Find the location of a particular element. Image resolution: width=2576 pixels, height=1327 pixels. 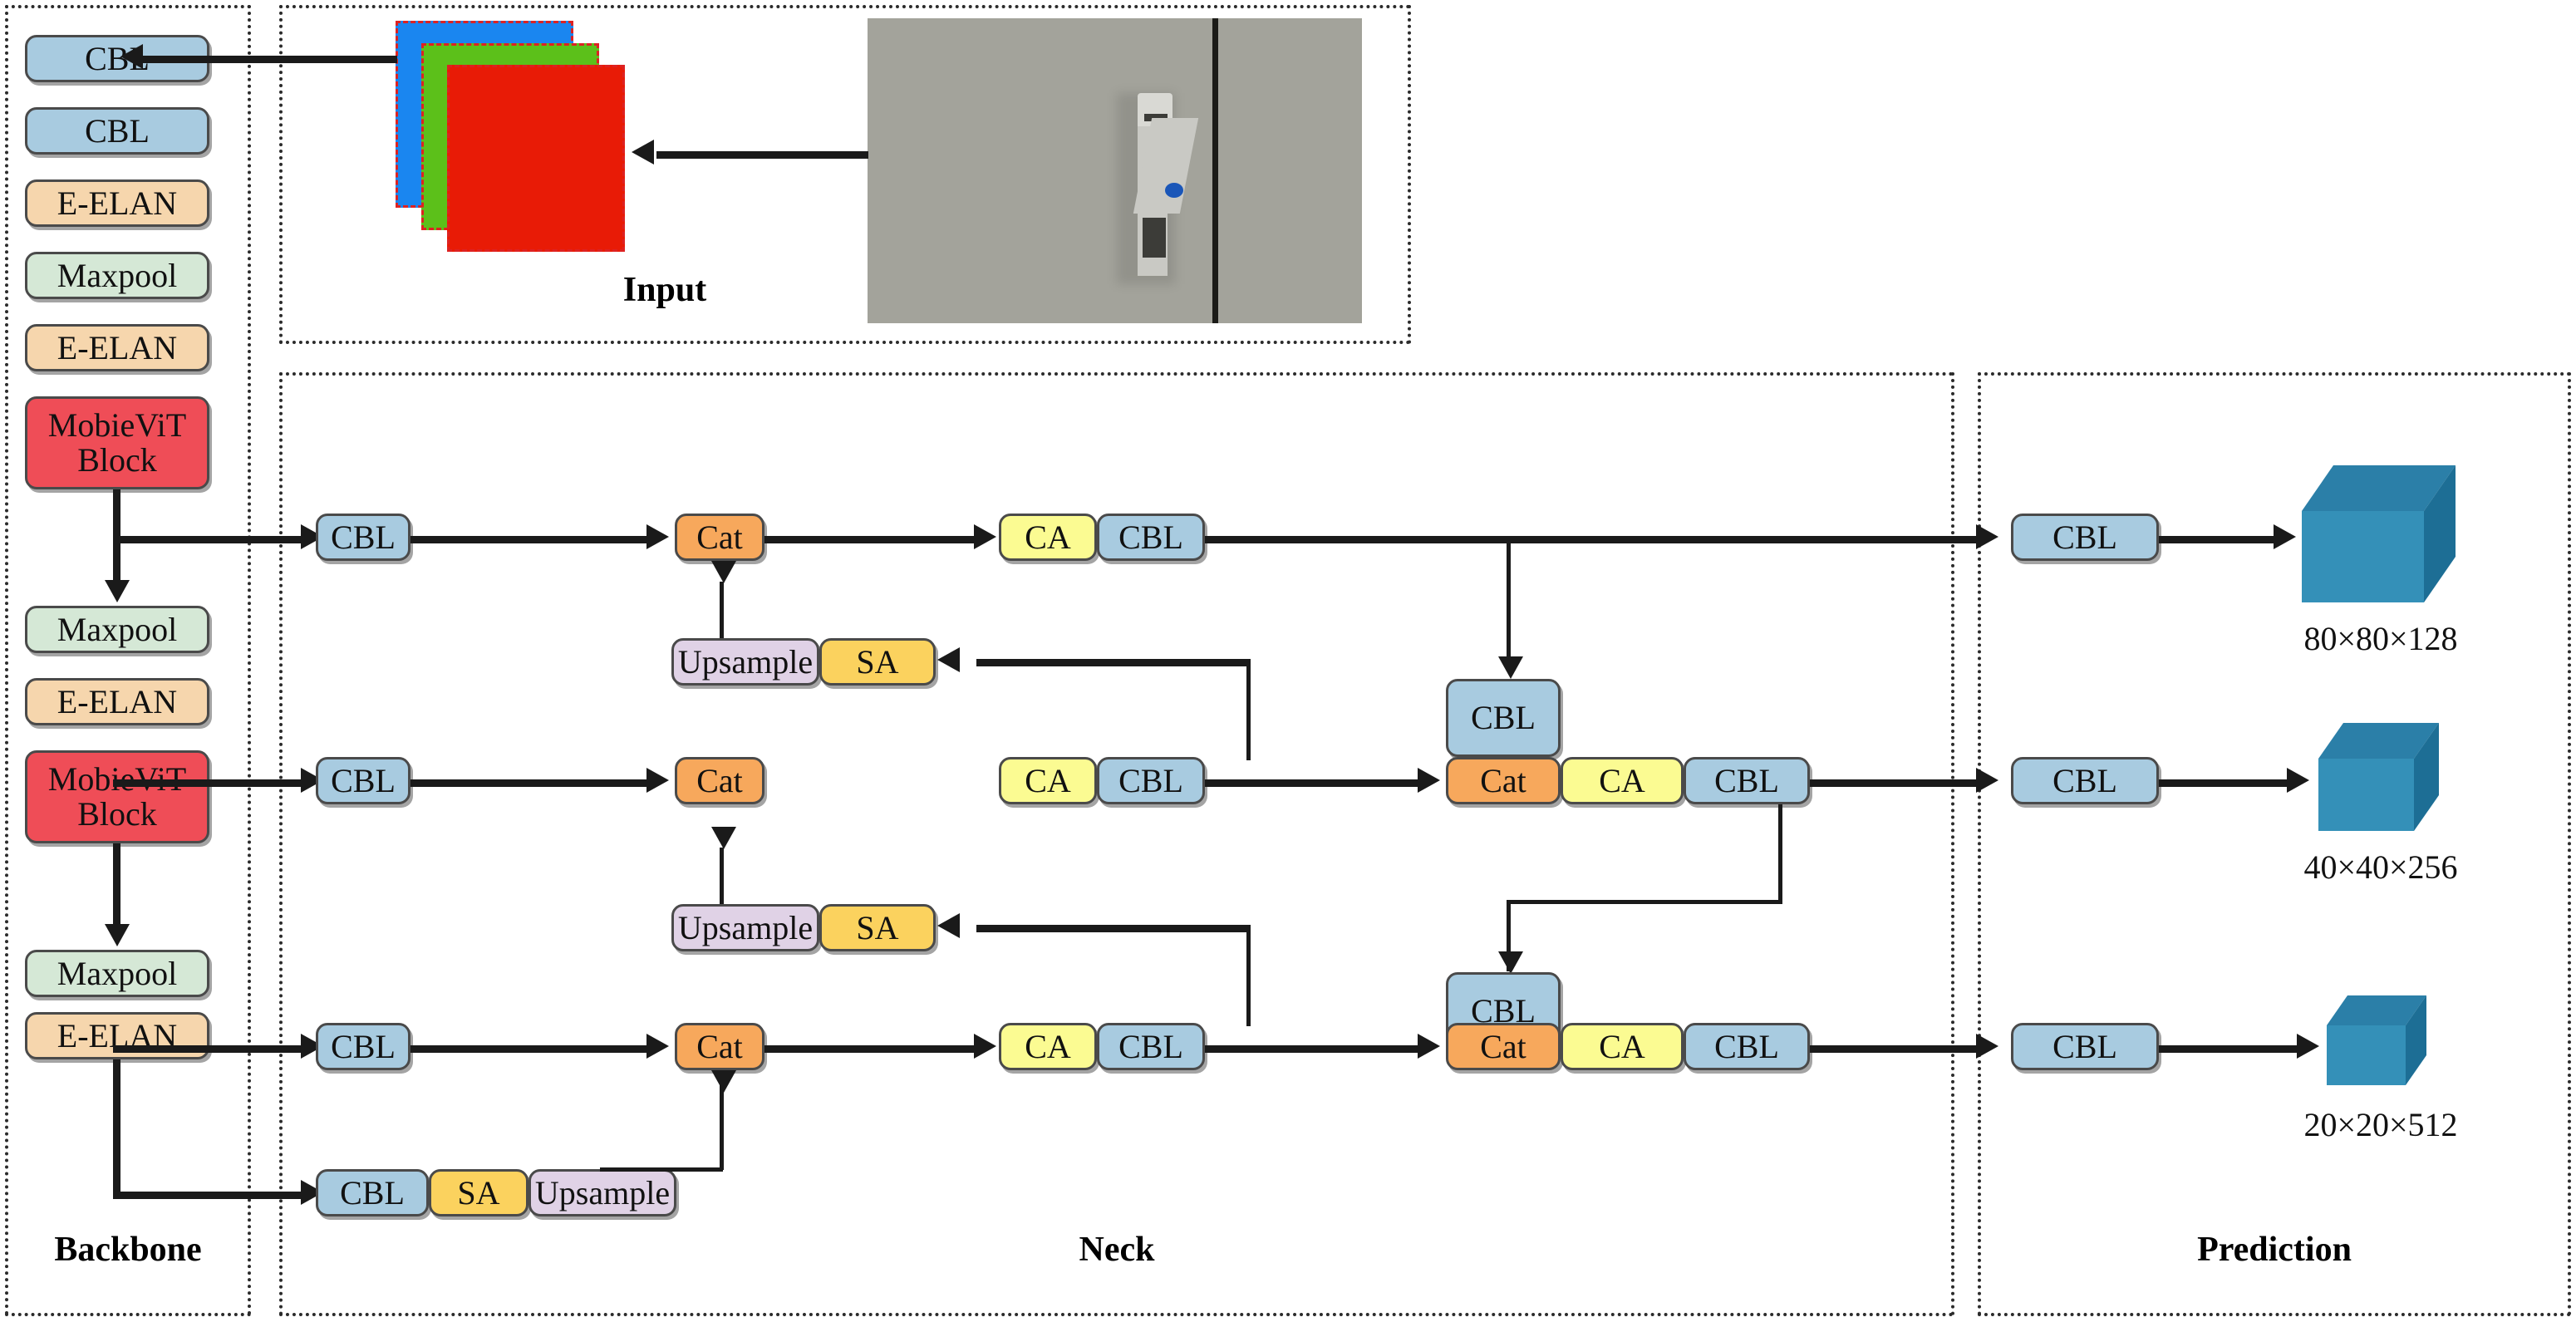

backbone-block-e-elan-1: E-ELAN is located at coordinates (117, 203).